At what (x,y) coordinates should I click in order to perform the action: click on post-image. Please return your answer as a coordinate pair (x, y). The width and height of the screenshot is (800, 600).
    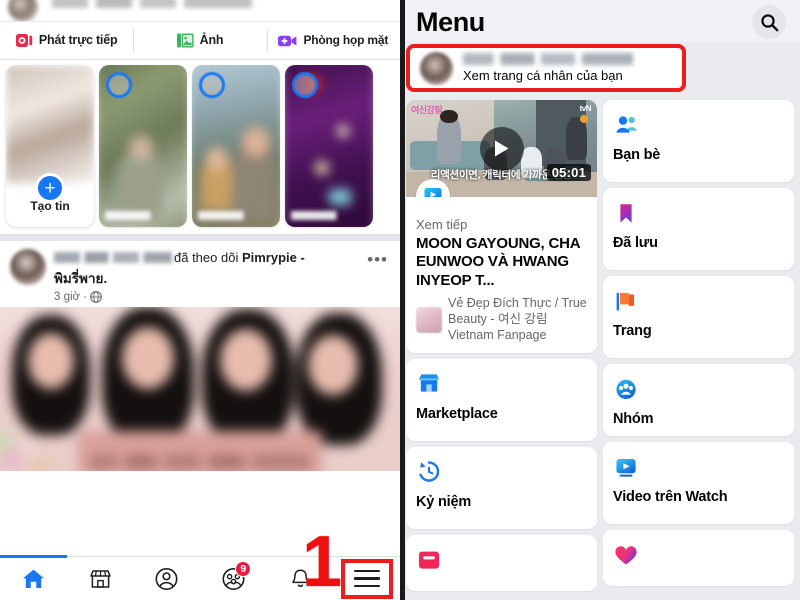
    Looking at the image, I should click on (200, 388).